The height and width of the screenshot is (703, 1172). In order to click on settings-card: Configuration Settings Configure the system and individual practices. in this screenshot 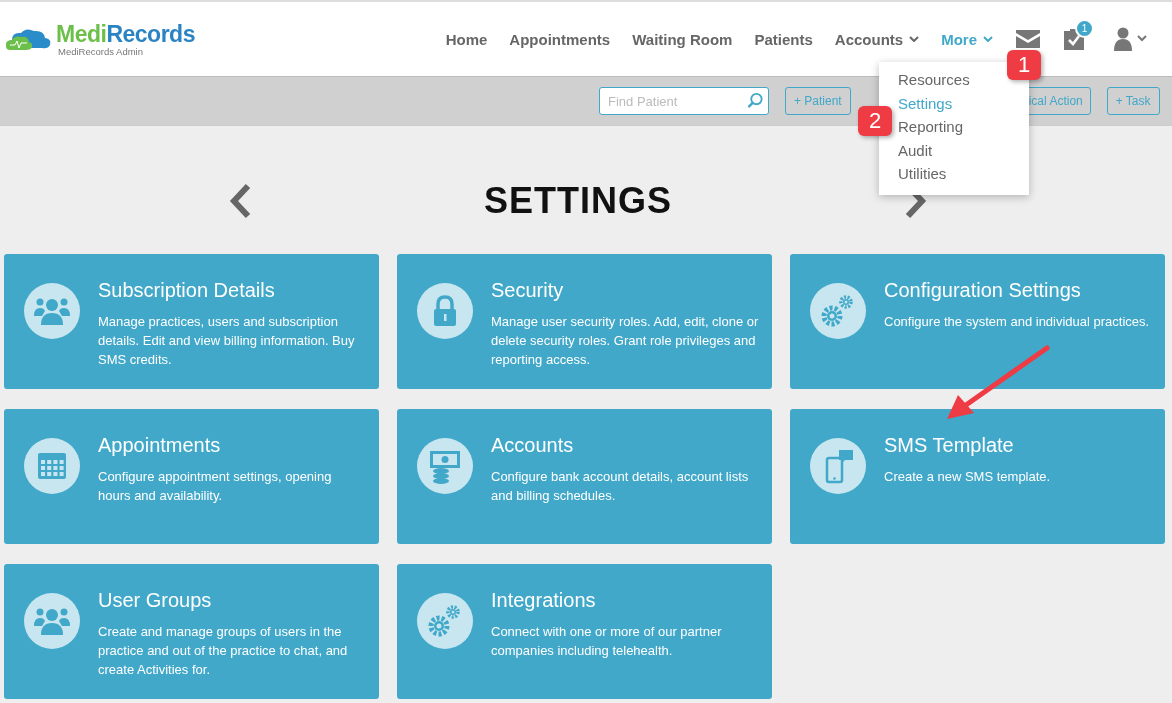, I will do `click(977, 321)`.